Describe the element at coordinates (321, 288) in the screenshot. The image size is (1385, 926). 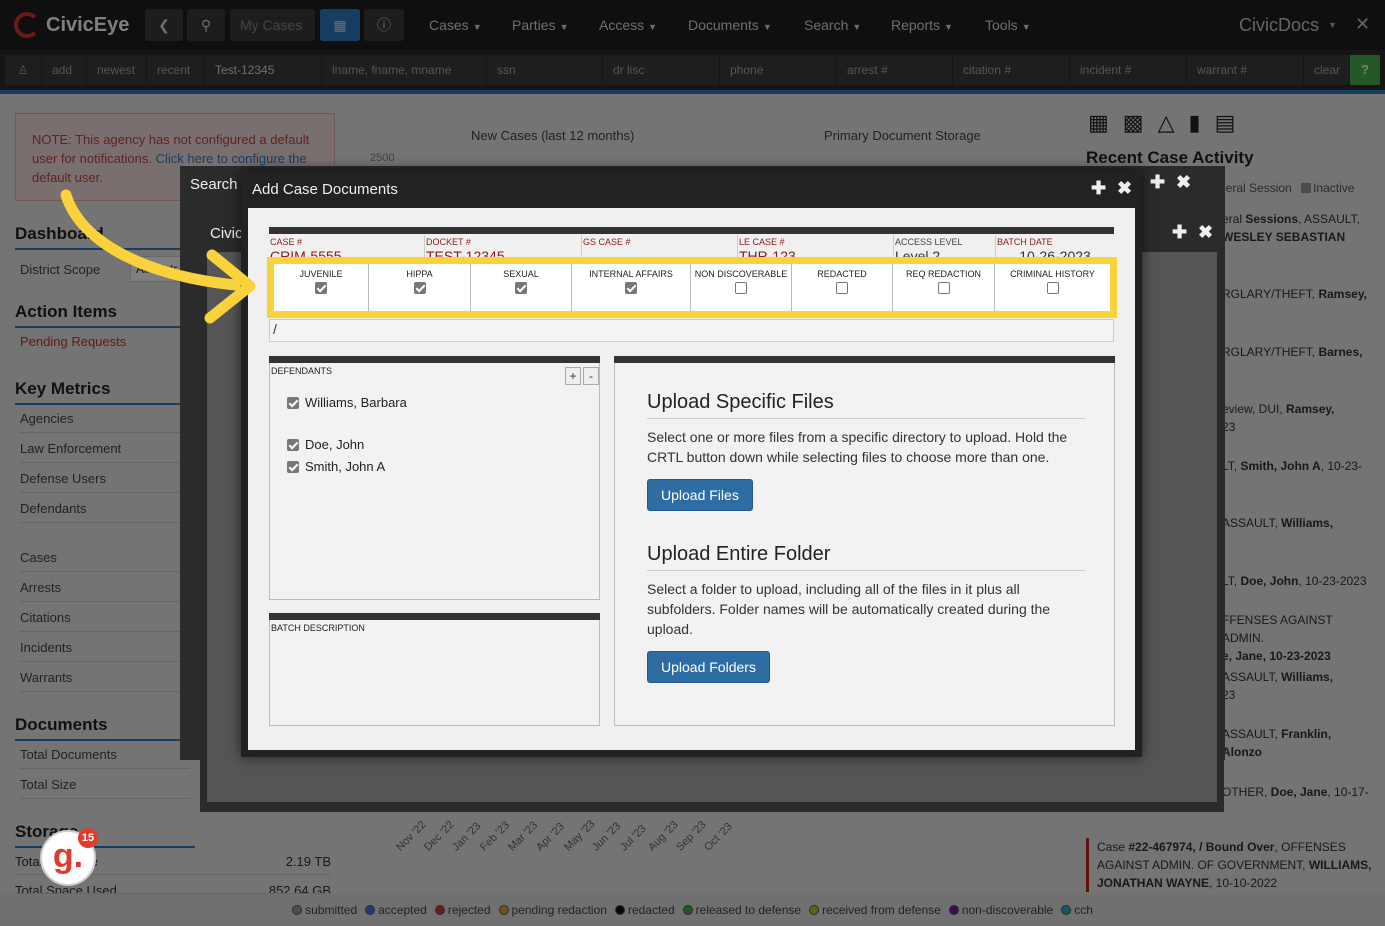
I see `juvenile-checkbox` at that location.